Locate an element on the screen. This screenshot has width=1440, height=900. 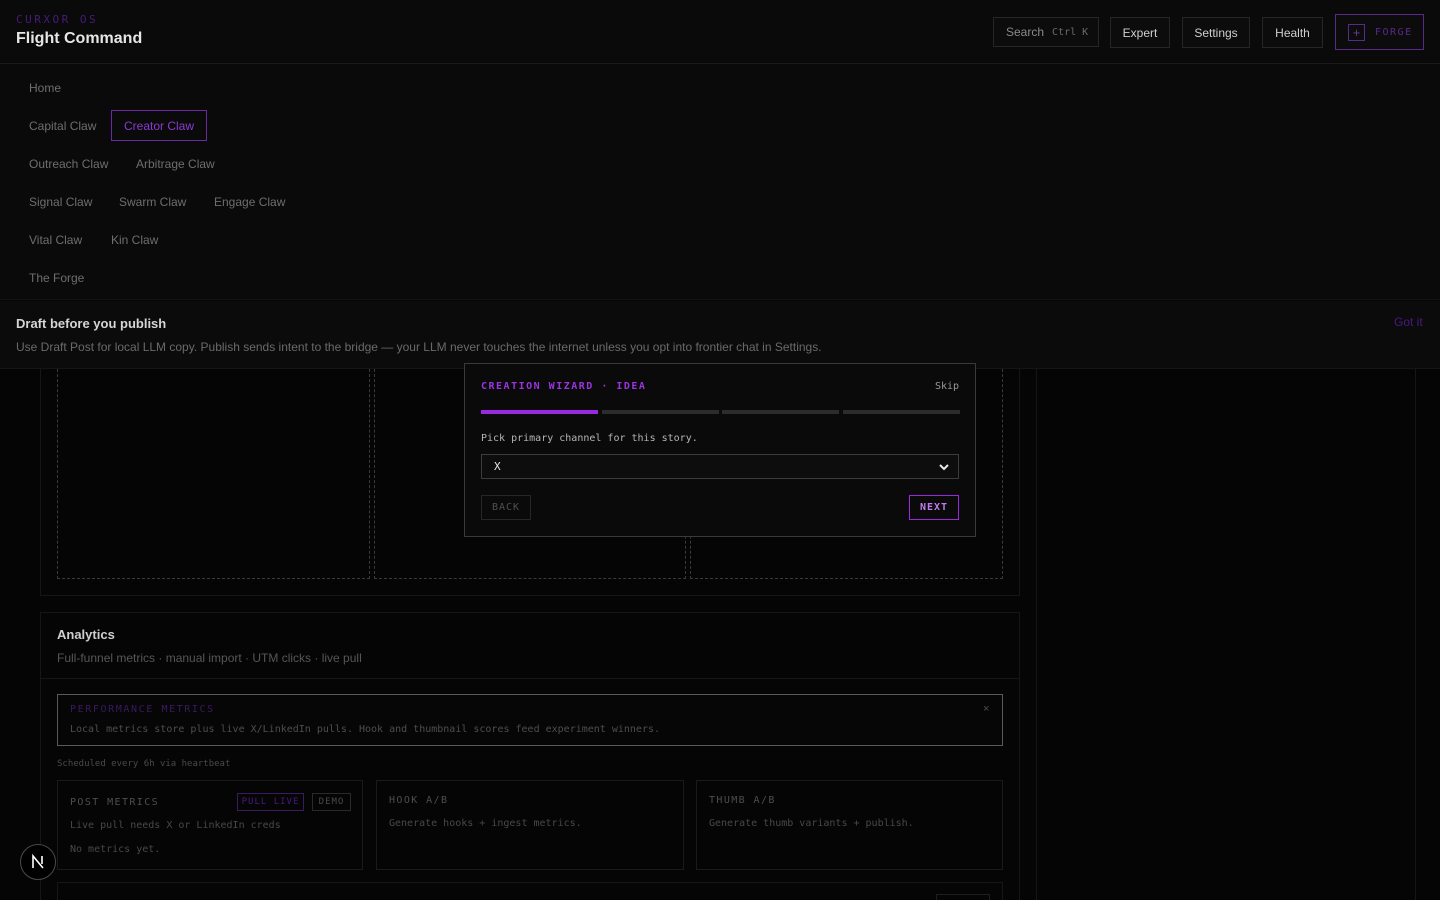
right-column-divider is located at coordinates (1415, 634).